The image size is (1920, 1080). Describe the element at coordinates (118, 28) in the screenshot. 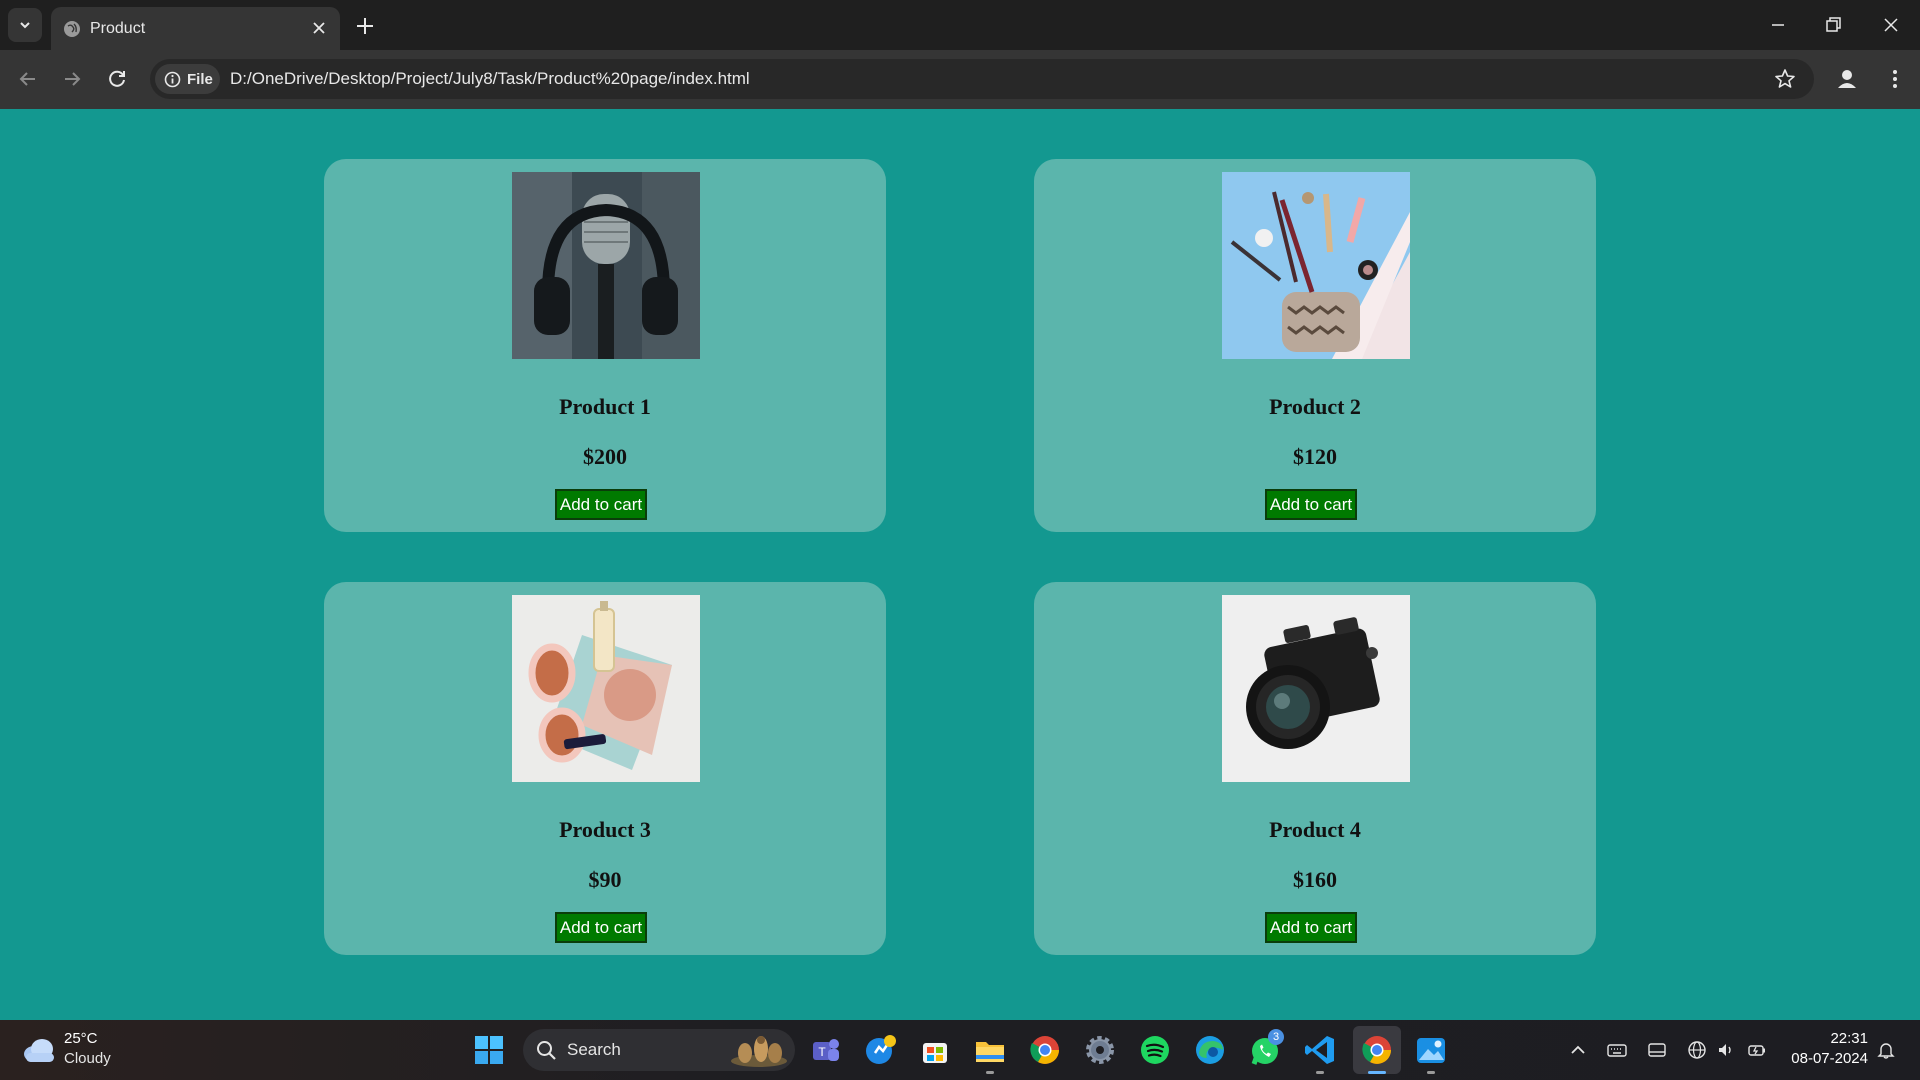

I see `tab-title: Product` at that location.